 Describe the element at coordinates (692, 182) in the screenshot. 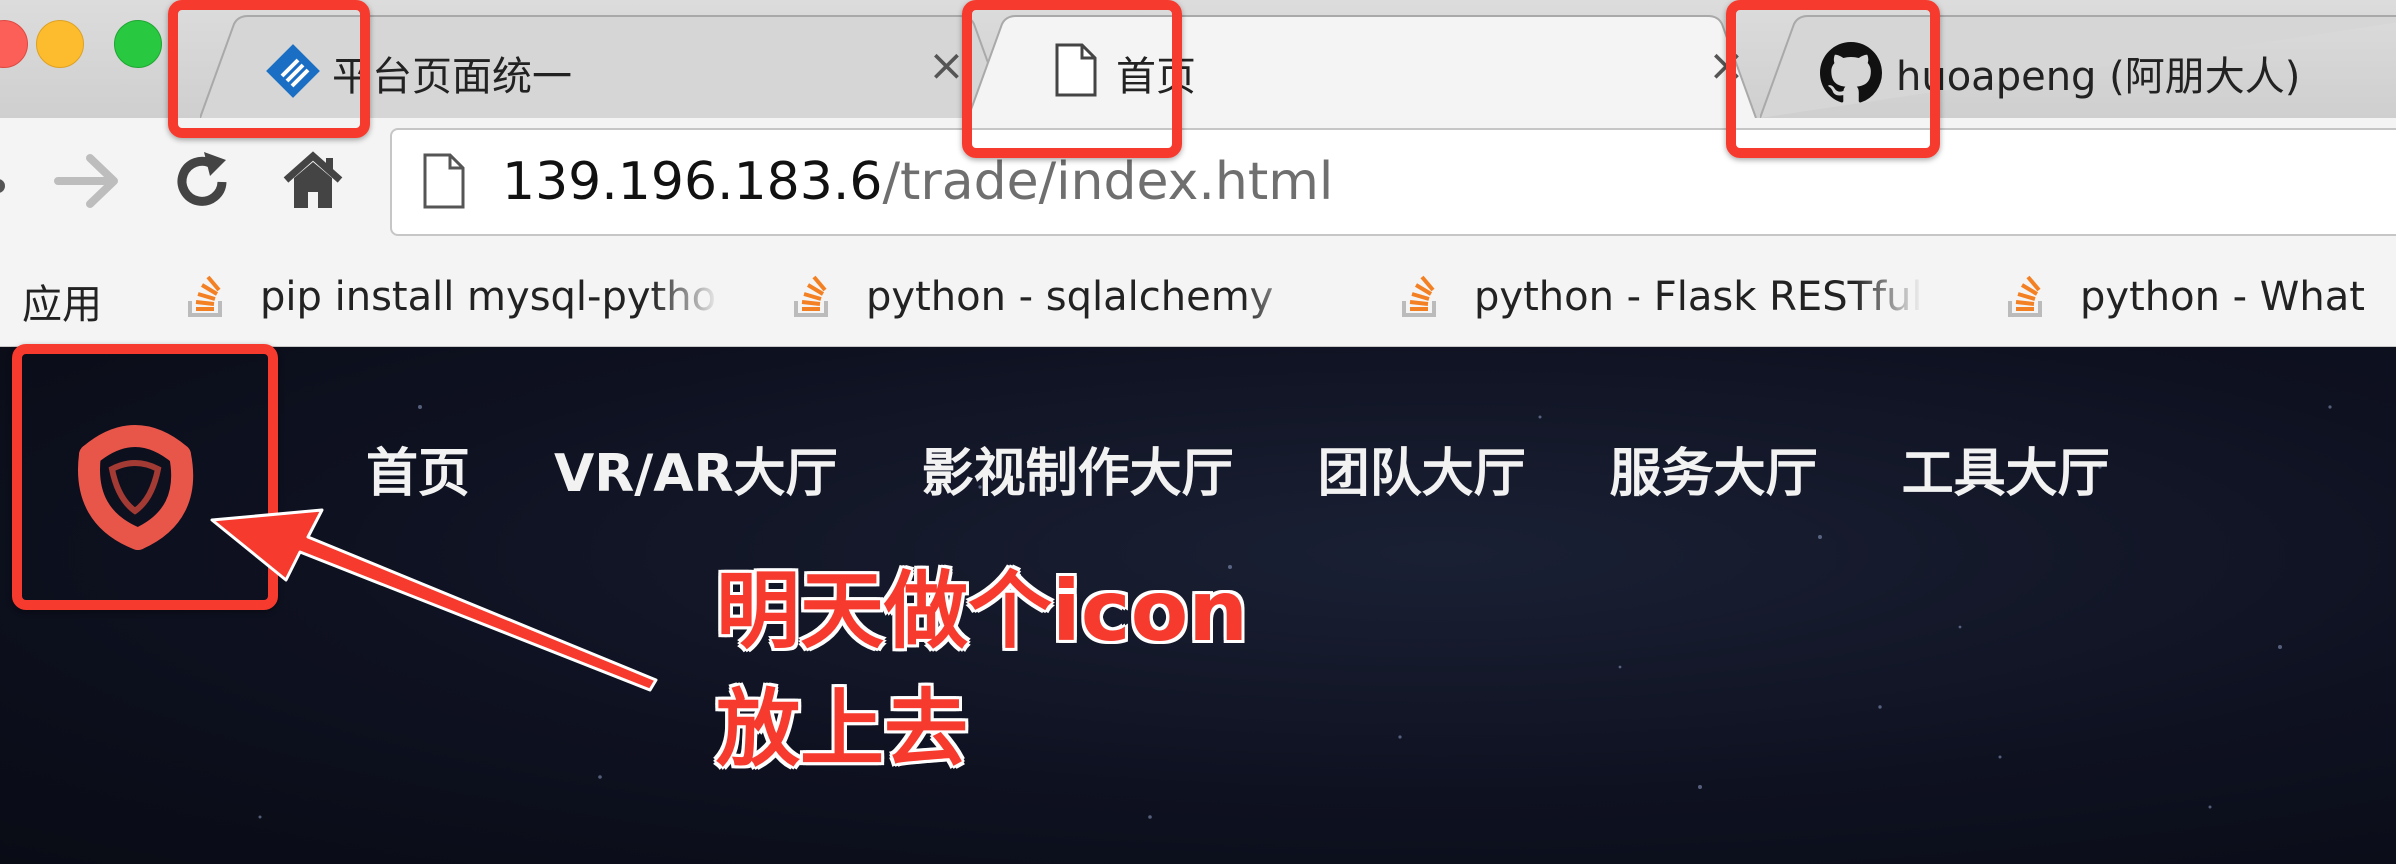

I see `url-host: 139.196.183.6` at that location.